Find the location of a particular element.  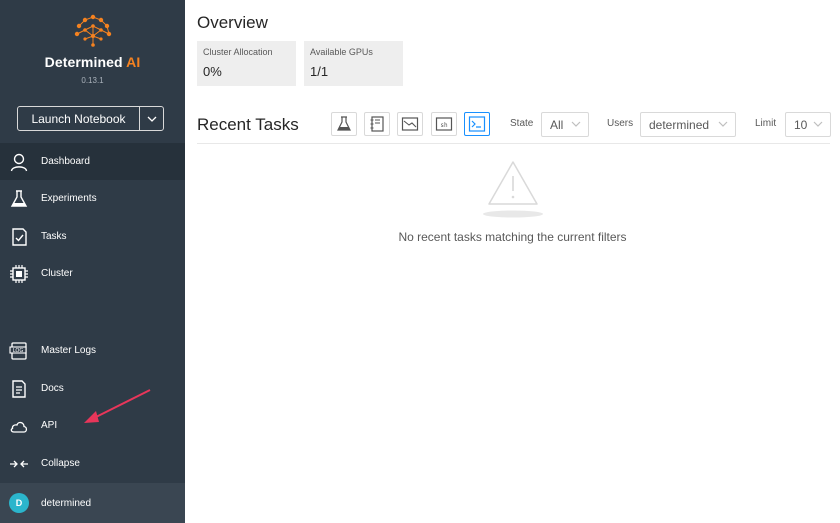

cluster-allocation-card: Cluster Allocation 0% is located at coordinates (246, 63).